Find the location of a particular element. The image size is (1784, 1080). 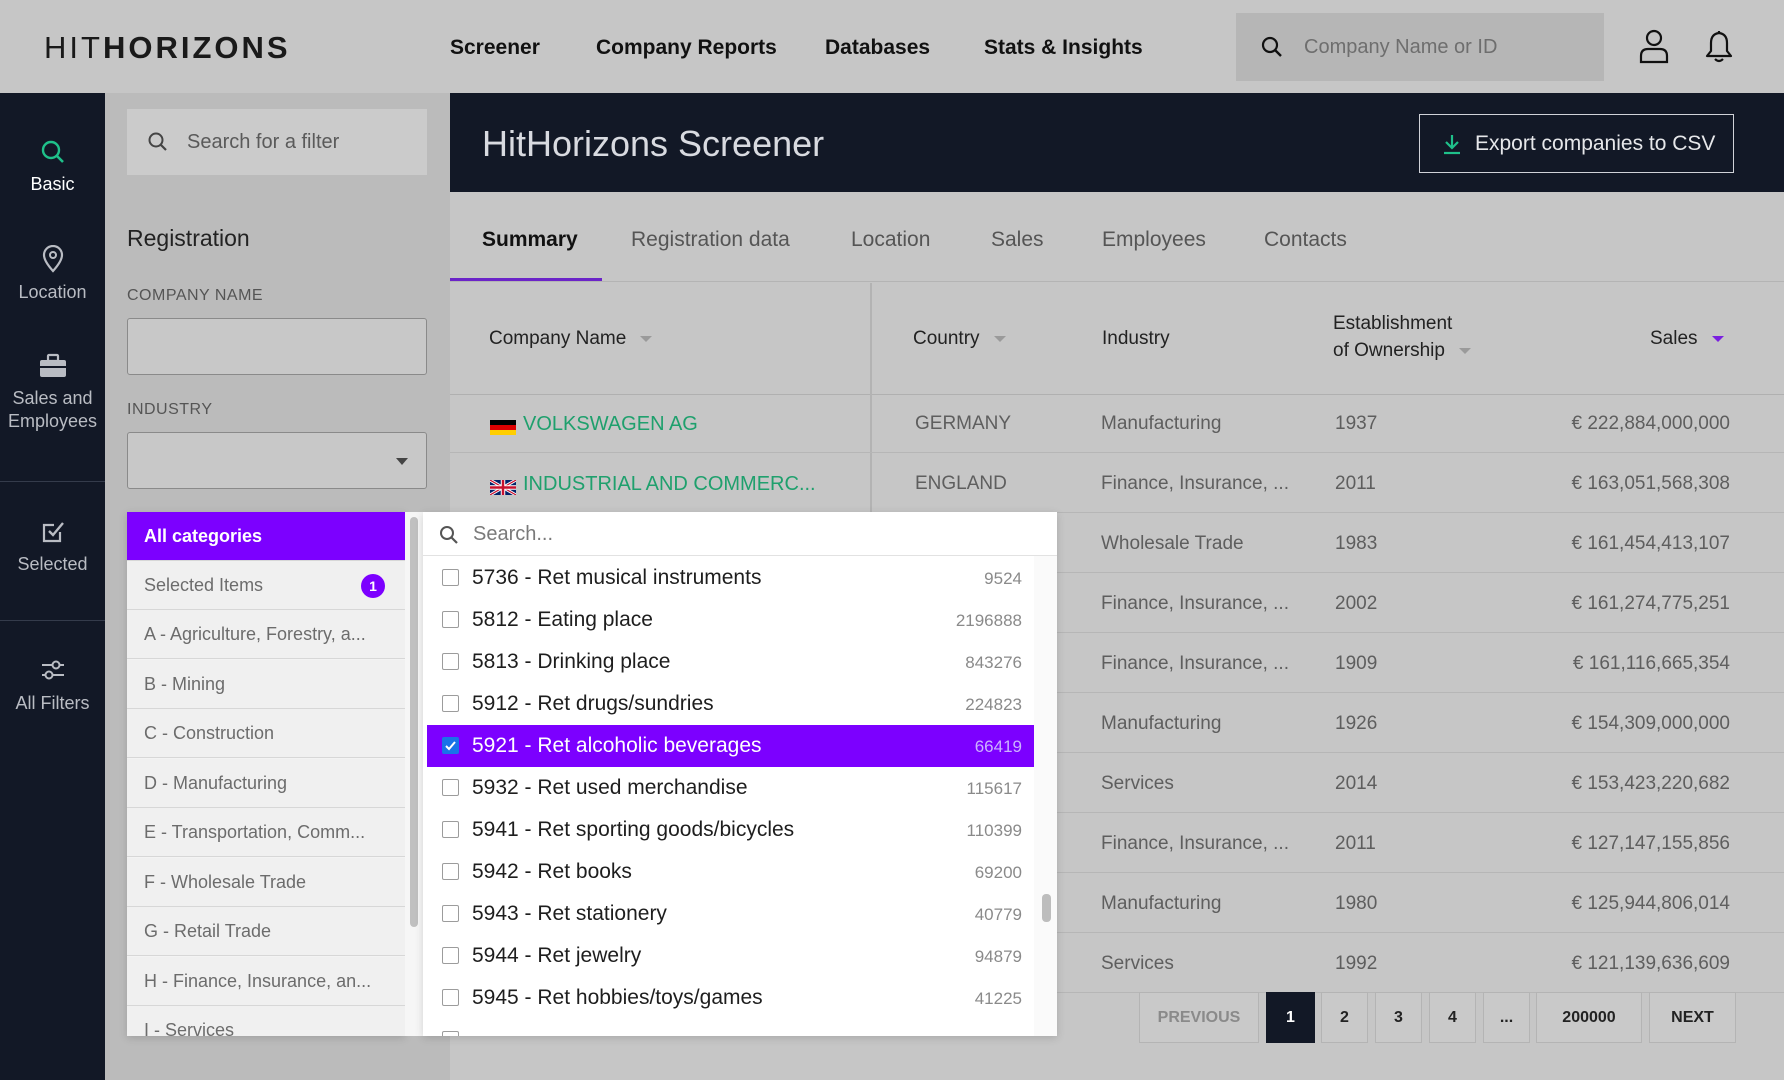

column-header-sales: Sales is located at coordinates (1687, 338).